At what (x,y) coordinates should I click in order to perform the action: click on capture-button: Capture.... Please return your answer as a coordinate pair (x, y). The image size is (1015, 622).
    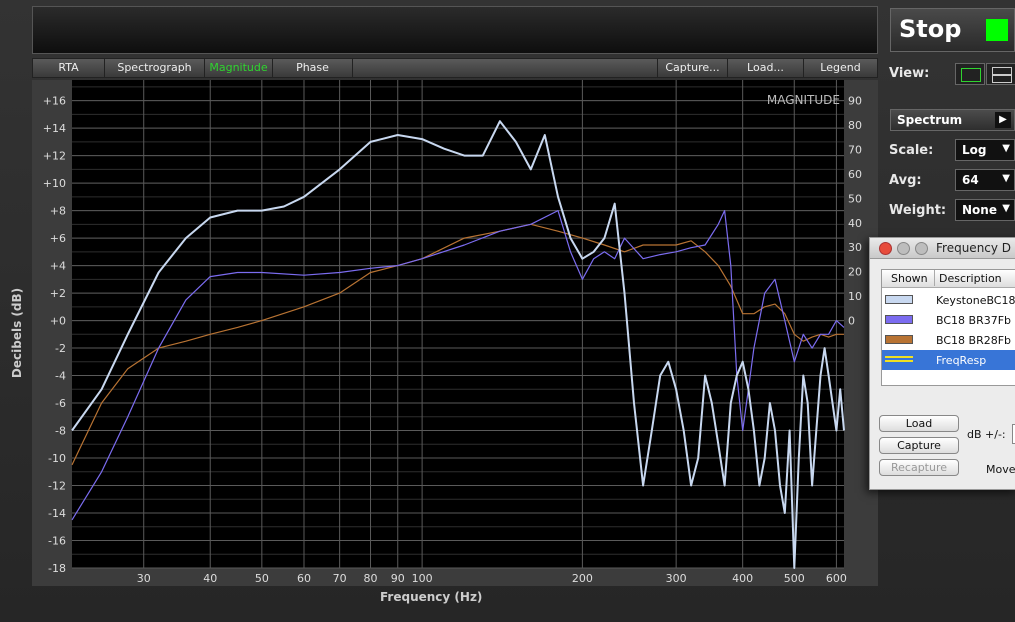
    Looking at the image, I should click on (692, 68).